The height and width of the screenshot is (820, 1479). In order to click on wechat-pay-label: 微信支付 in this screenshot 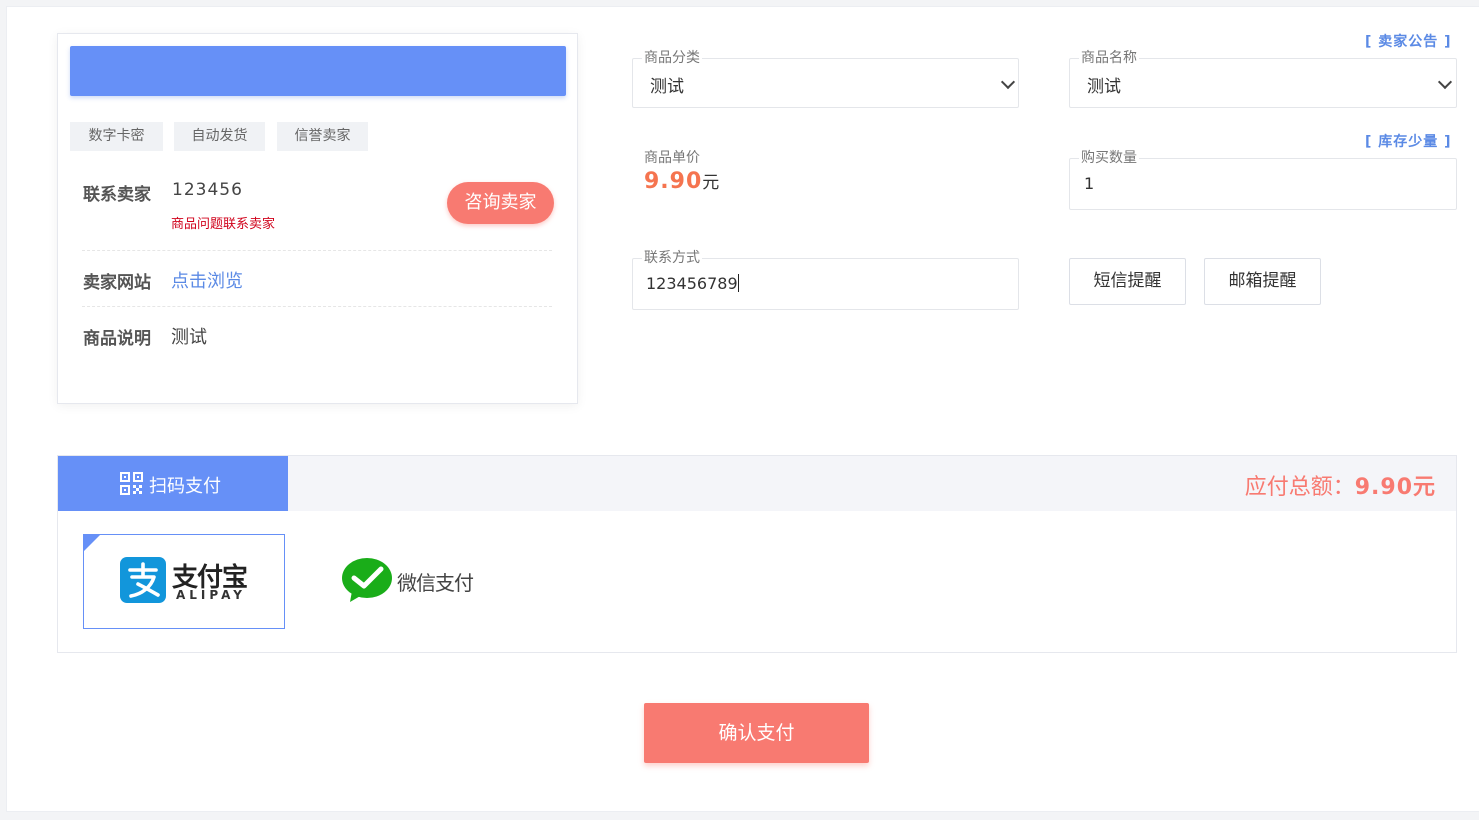, I will do `click(435, 583)`.